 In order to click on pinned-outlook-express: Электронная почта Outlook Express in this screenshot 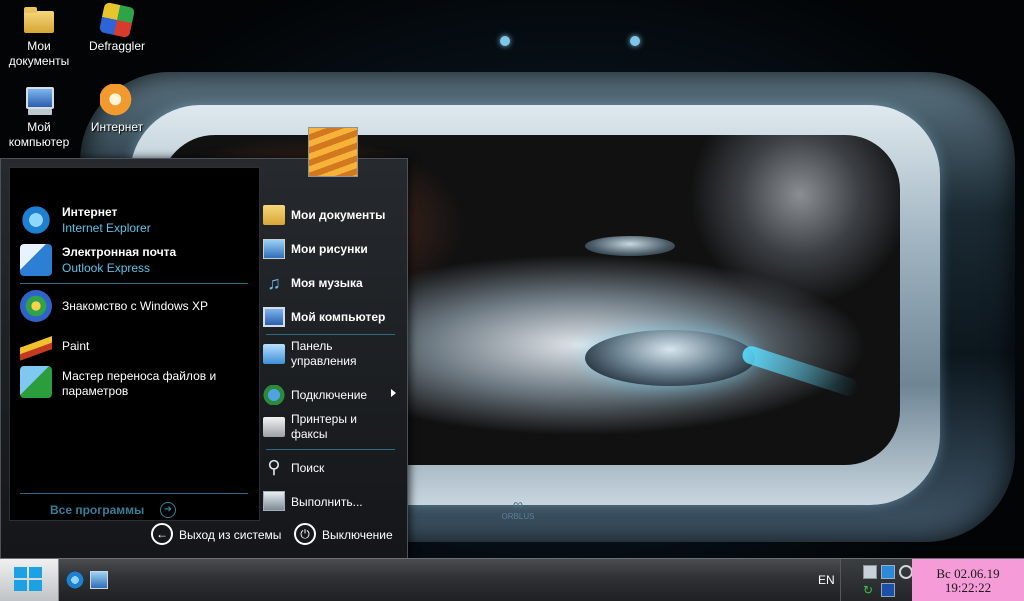, I will do `click(135, 261)`.